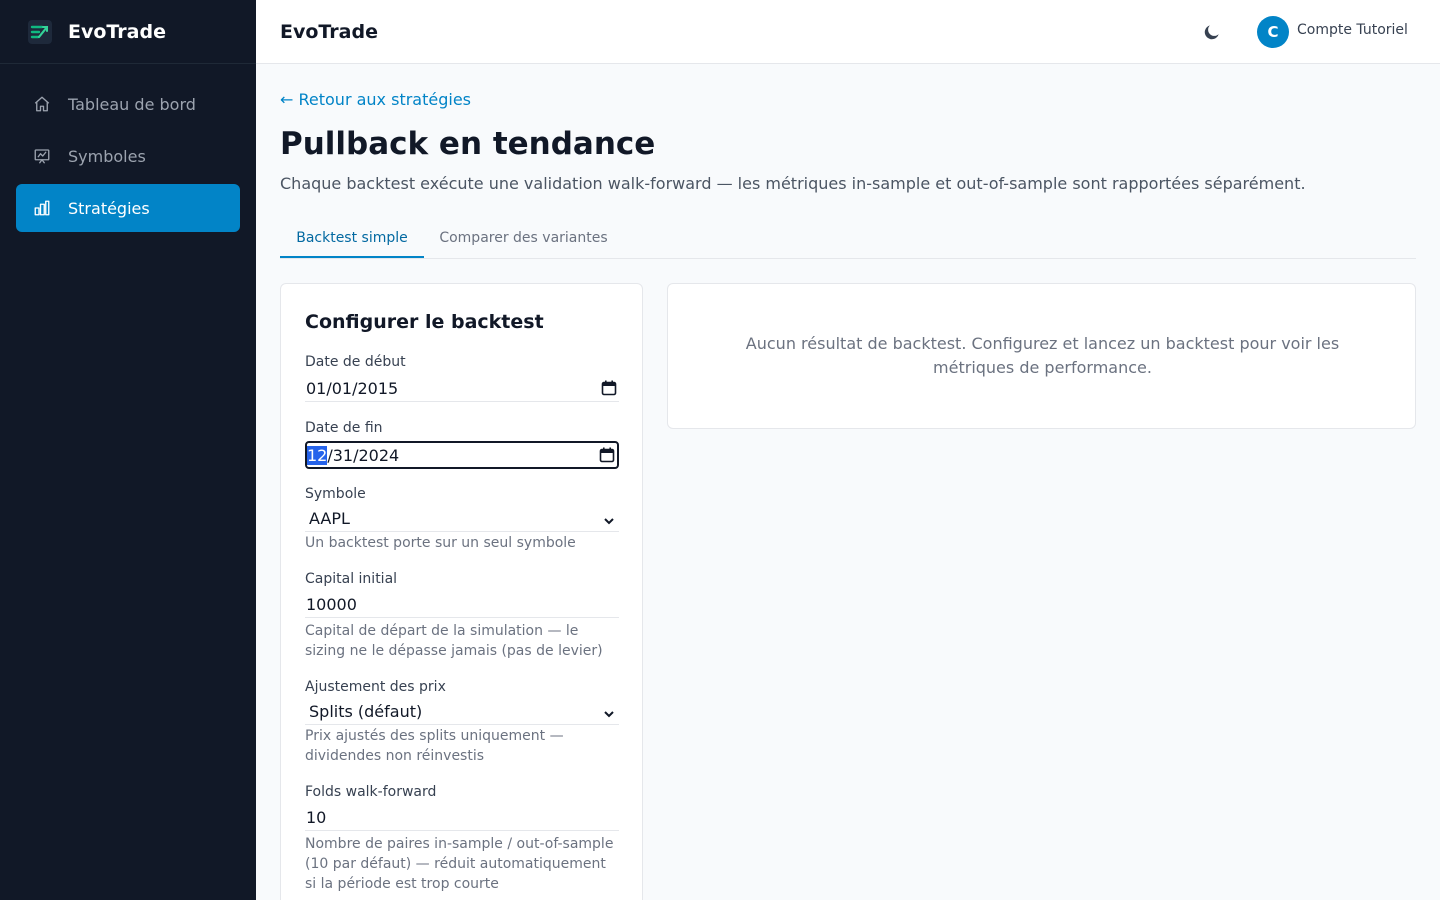  What do you see at coordinates (523, 240) in the screenshot?
I see `tab-compare-variants: Comparer des variantes` at bounding box center [523, 240].